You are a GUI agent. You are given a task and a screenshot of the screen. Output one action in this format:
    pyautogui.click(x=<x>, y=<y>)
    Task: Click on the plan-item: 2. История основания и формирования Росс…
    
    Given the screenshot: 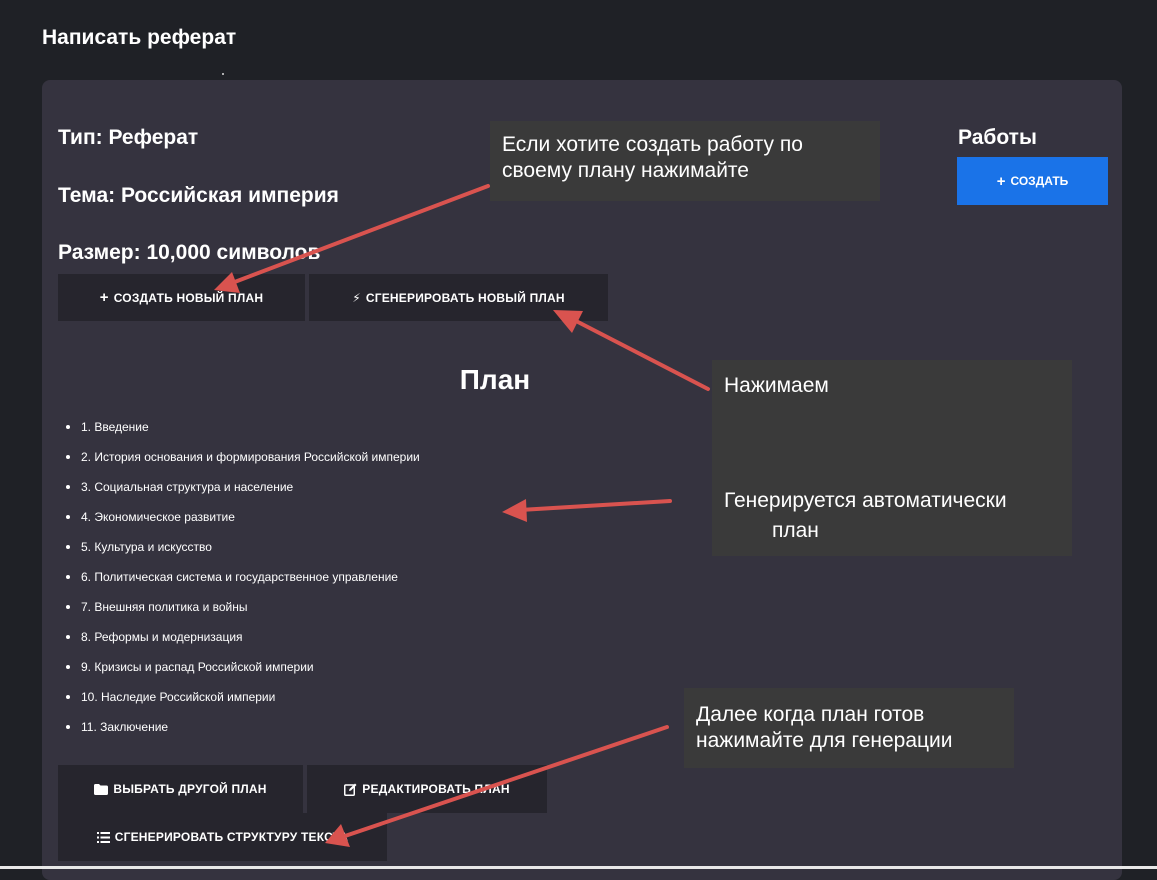 What is the action you would take?
    pyautogui.click(x=243, y=464)
    